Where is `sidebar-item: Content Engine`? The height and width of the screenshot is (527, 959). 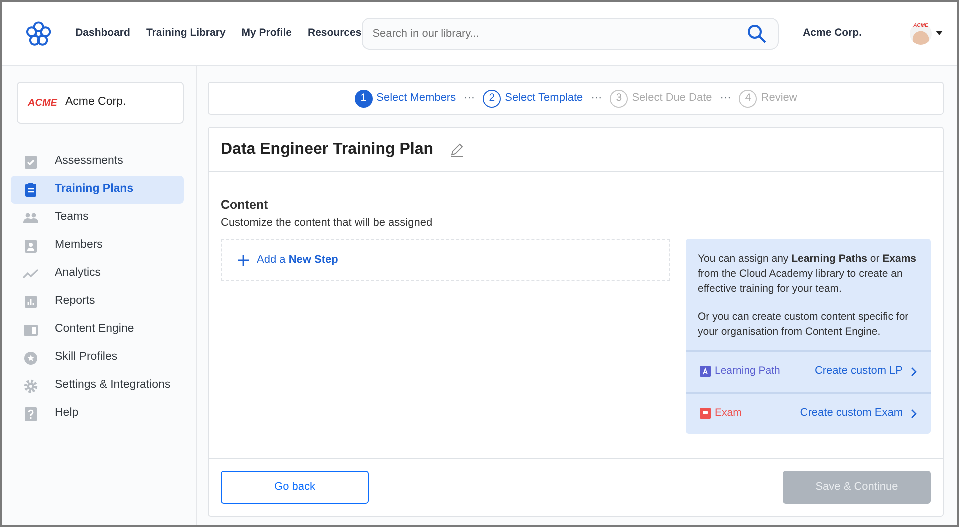 sidebar-item: Content Engine is located at coordinates (97, 330).